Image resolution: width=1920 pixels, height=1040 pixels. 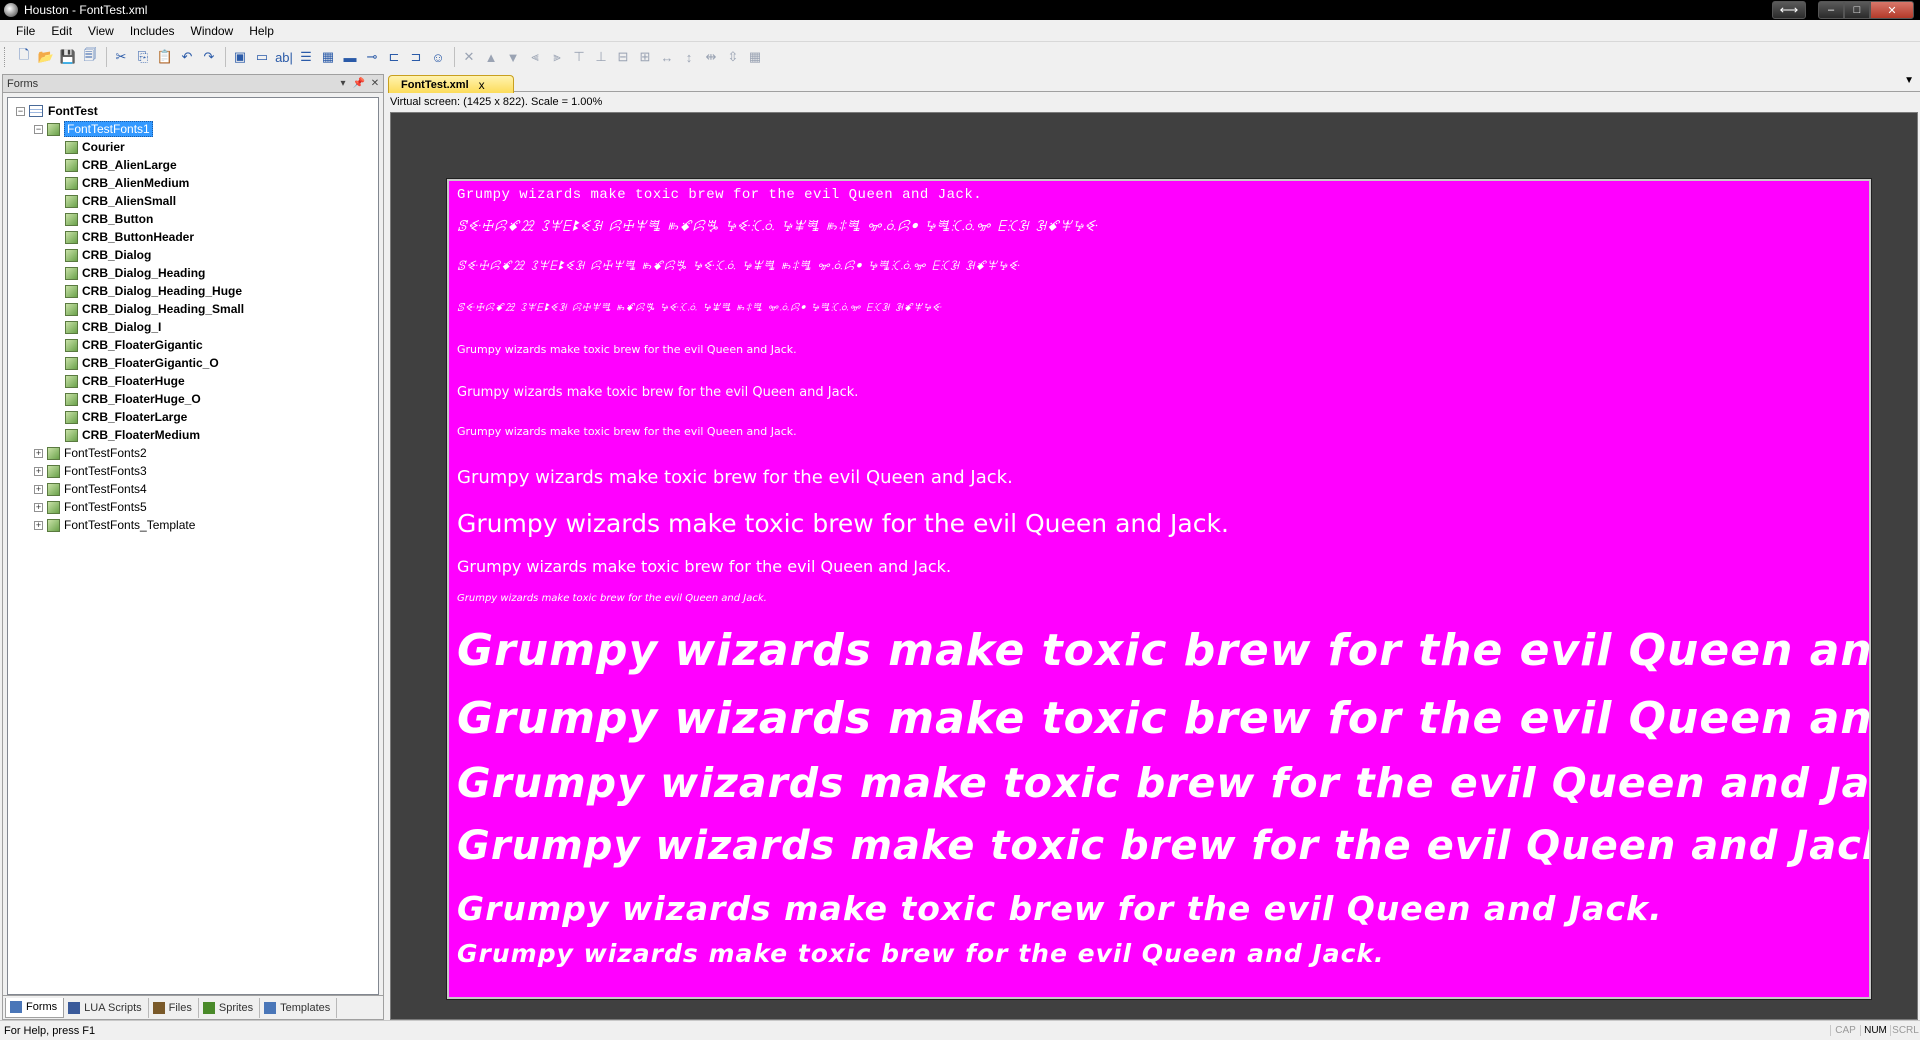 What do you see at coordinates (299, 1007) in the screenshot?
I see `panel-tab-templates: Templates` at bounding box center [299, 1007].